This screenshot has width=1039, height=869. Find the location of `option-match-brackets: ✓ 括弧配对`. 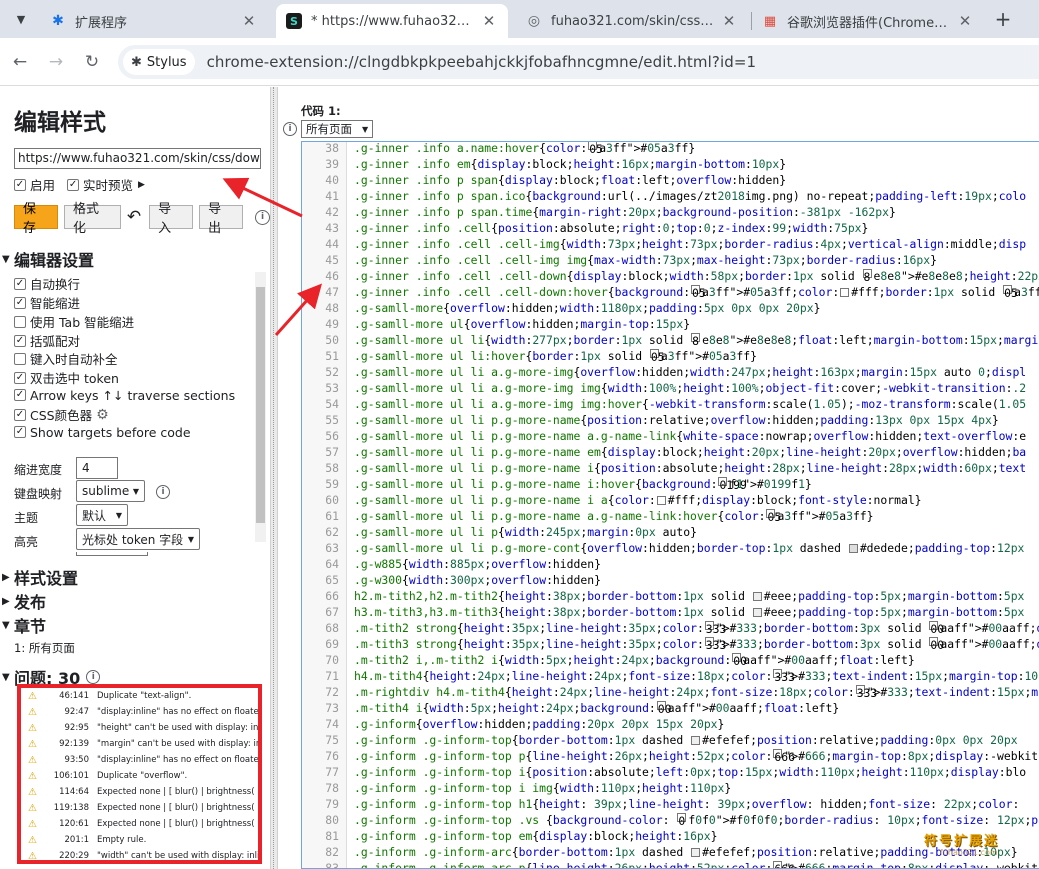

option-match-brackets: ✓ 括弧配对 is located at coordinates (47, 340).